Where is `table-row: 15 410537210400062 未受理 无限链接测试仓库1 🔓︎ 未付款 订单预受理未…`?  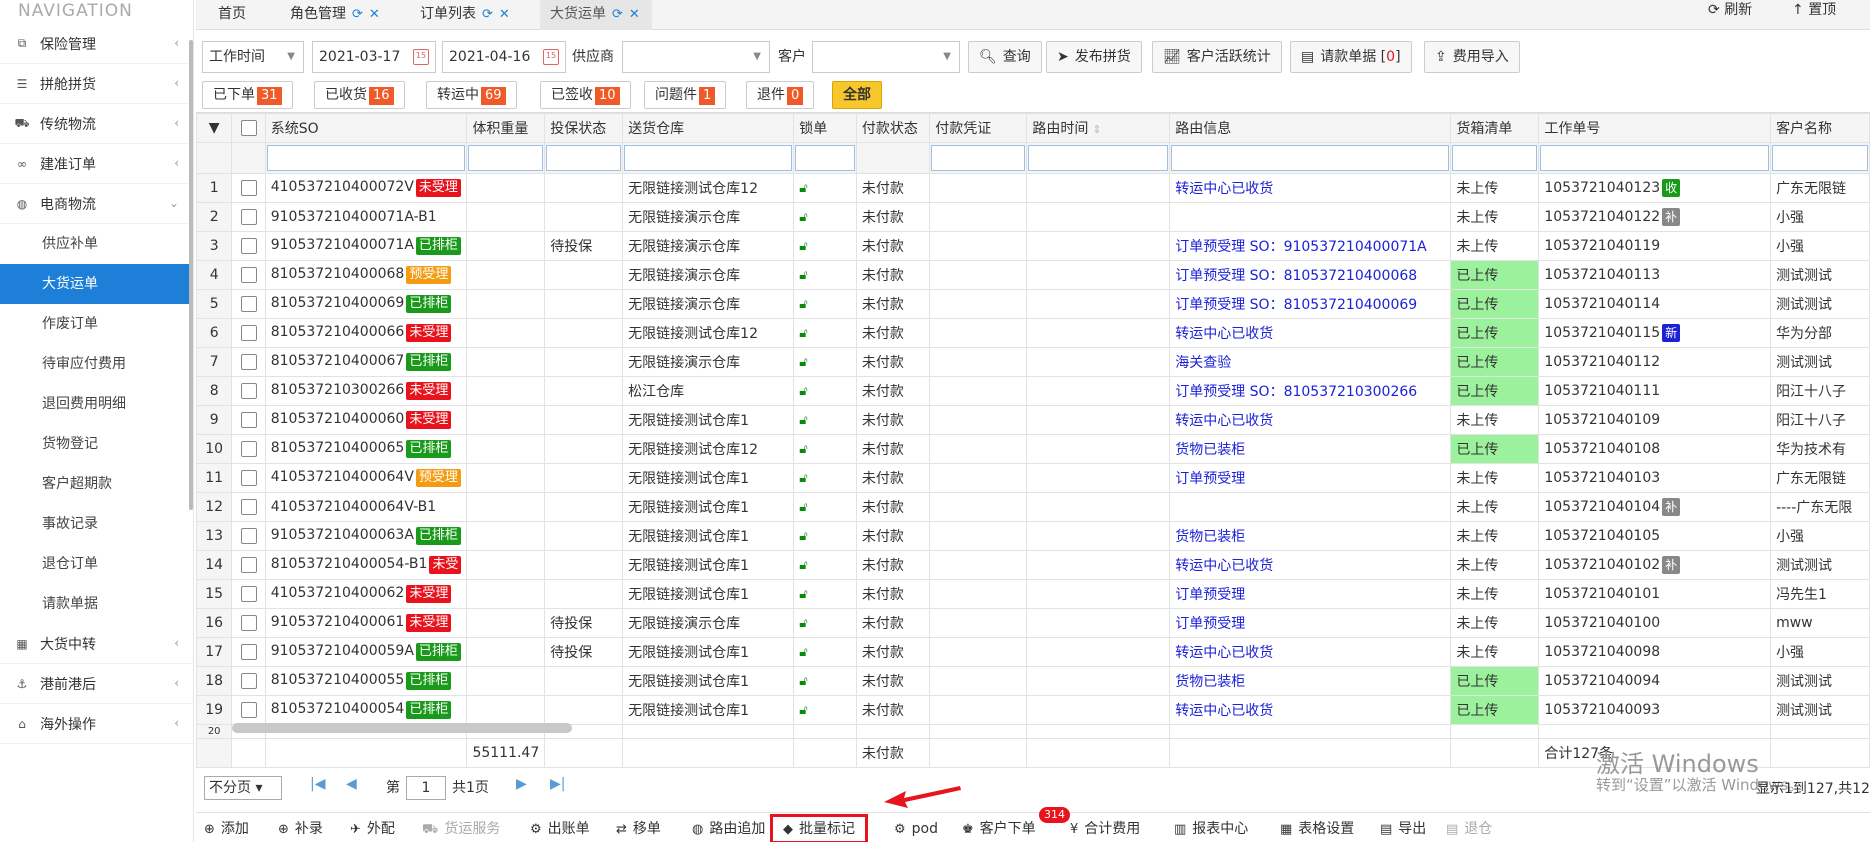 table-row: 15 410537210400062 未受理 无限链接测试仓库1 🔓︎ 未付款 订单预受理未… is located at coordinates (1033, 594).